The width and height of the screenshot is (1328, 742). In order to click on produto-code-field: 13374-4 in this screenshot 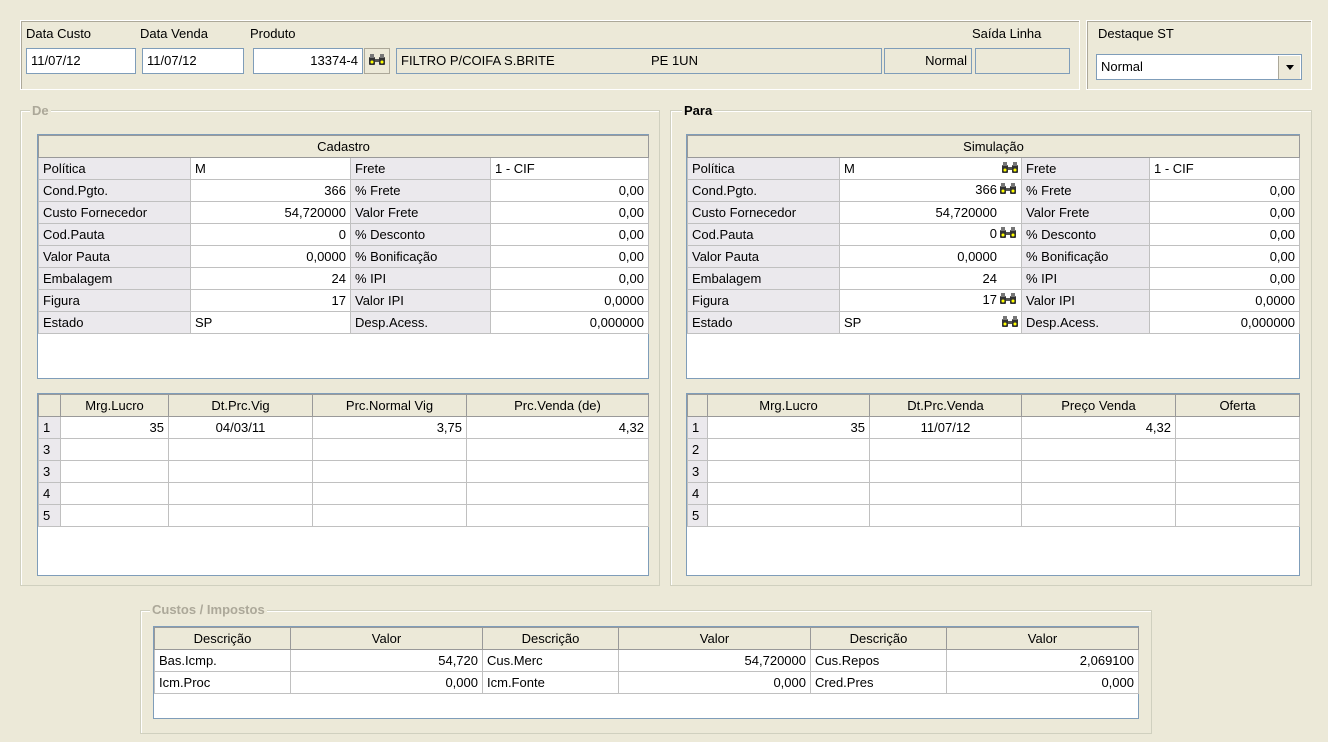, I will do `click(308, 61)`.